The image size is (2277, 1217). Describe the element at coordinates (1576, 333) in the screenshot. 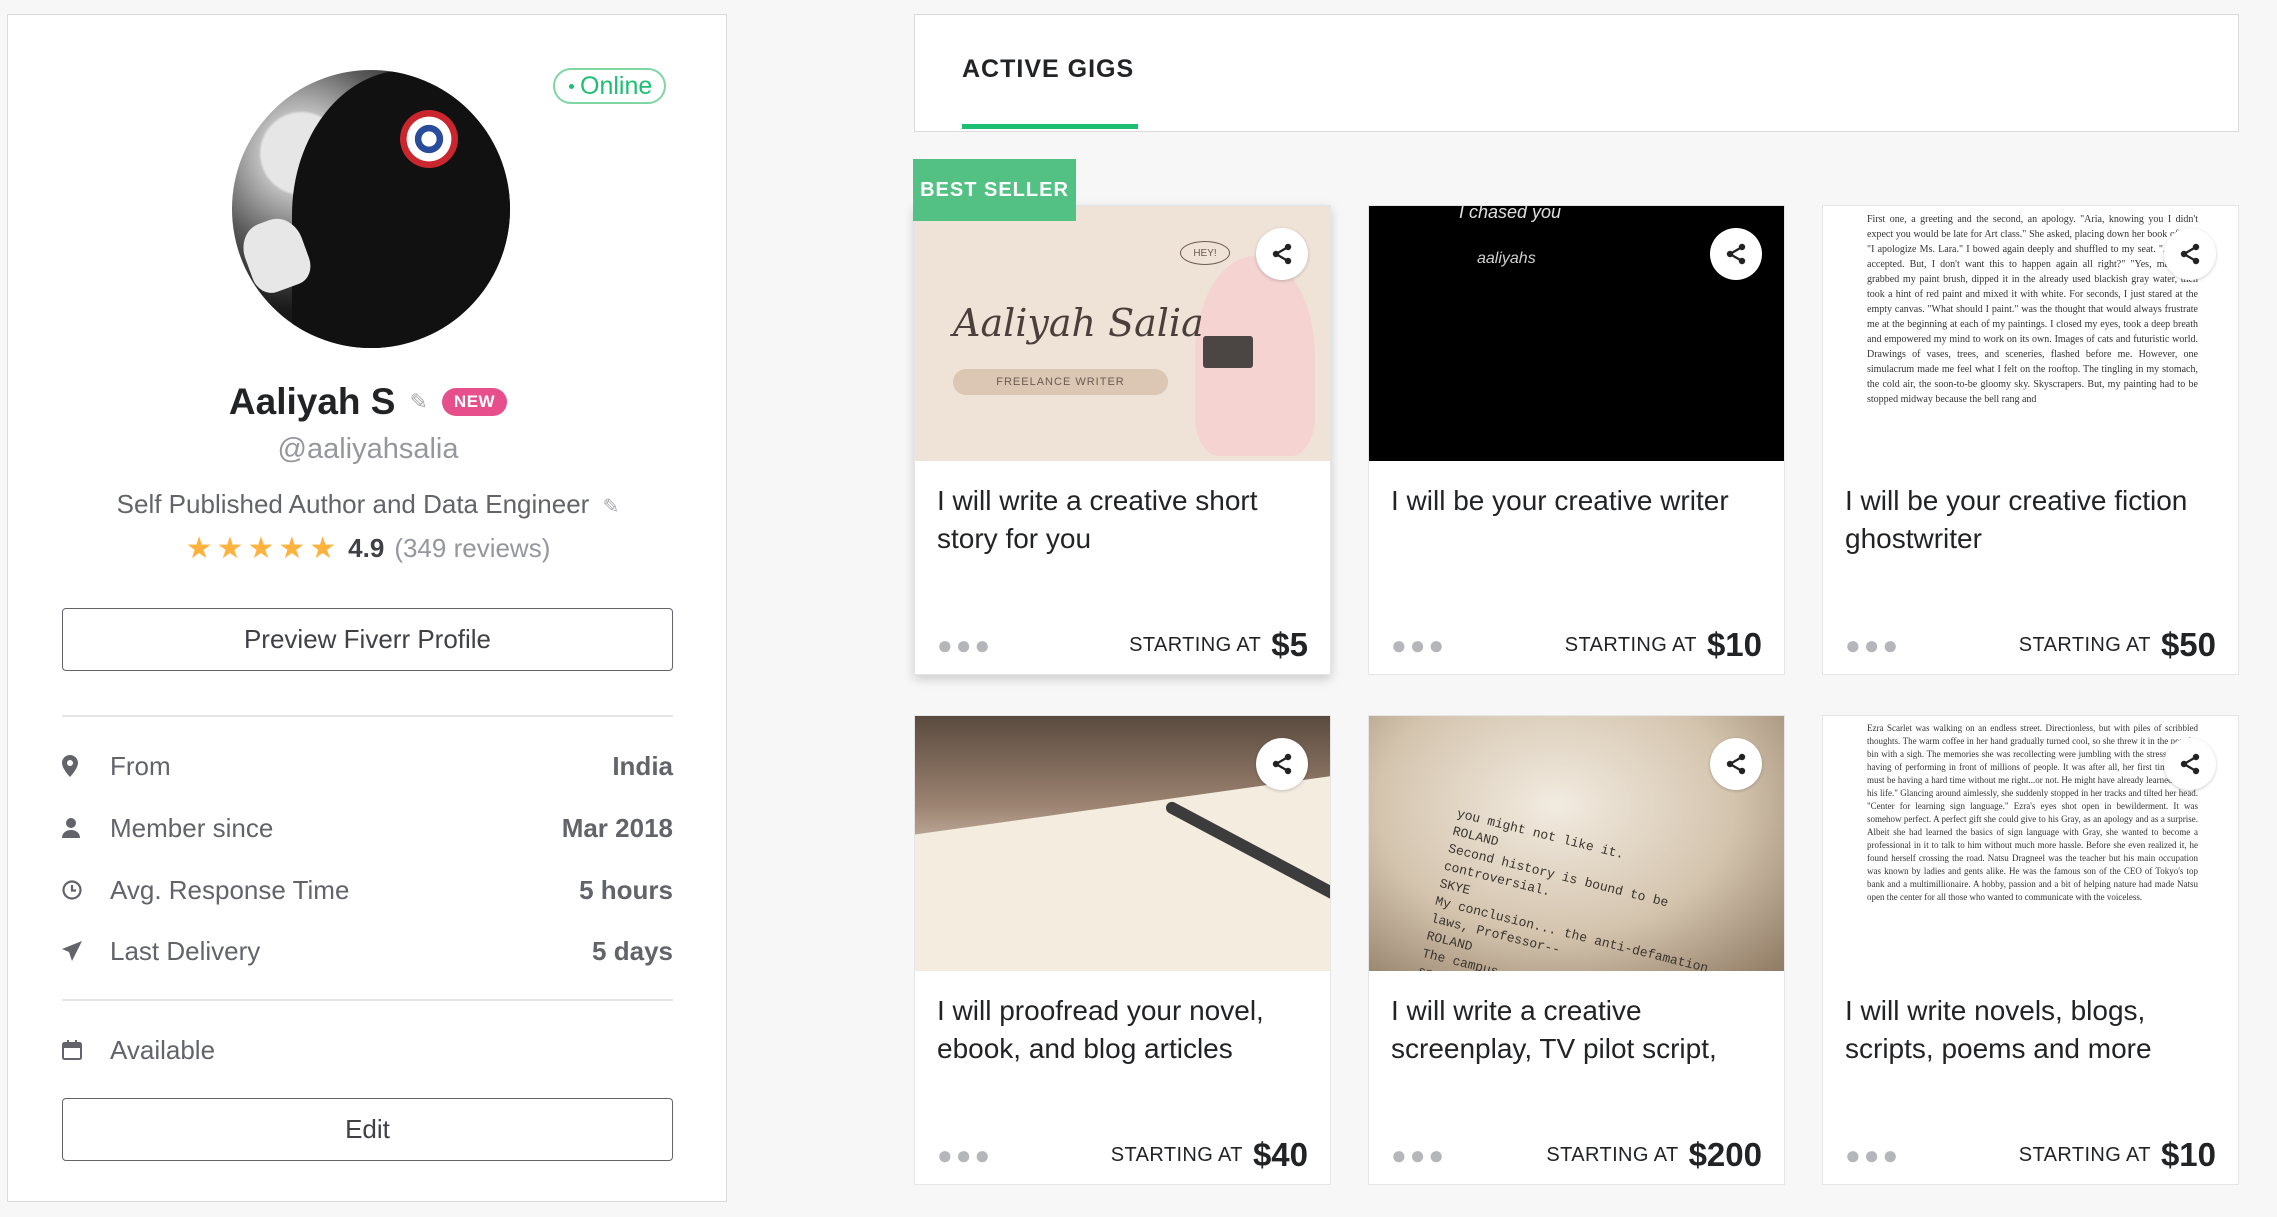

I see `gig-thumbnail: I chased you aaliyahs` at that location.